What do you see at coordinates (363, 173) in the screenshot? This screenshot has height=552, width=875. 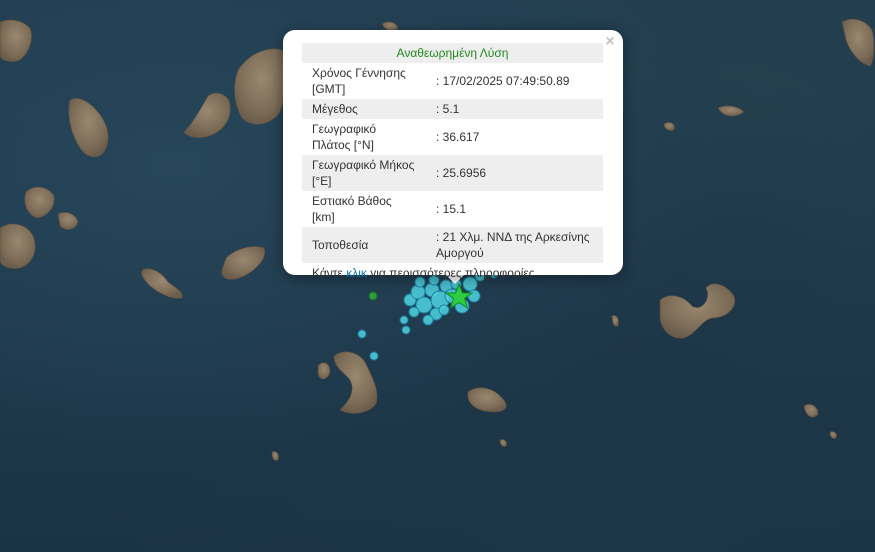 I see `info-label: Γεωγραφικό Μήκος [°E]` at bounding box center [363, 173].